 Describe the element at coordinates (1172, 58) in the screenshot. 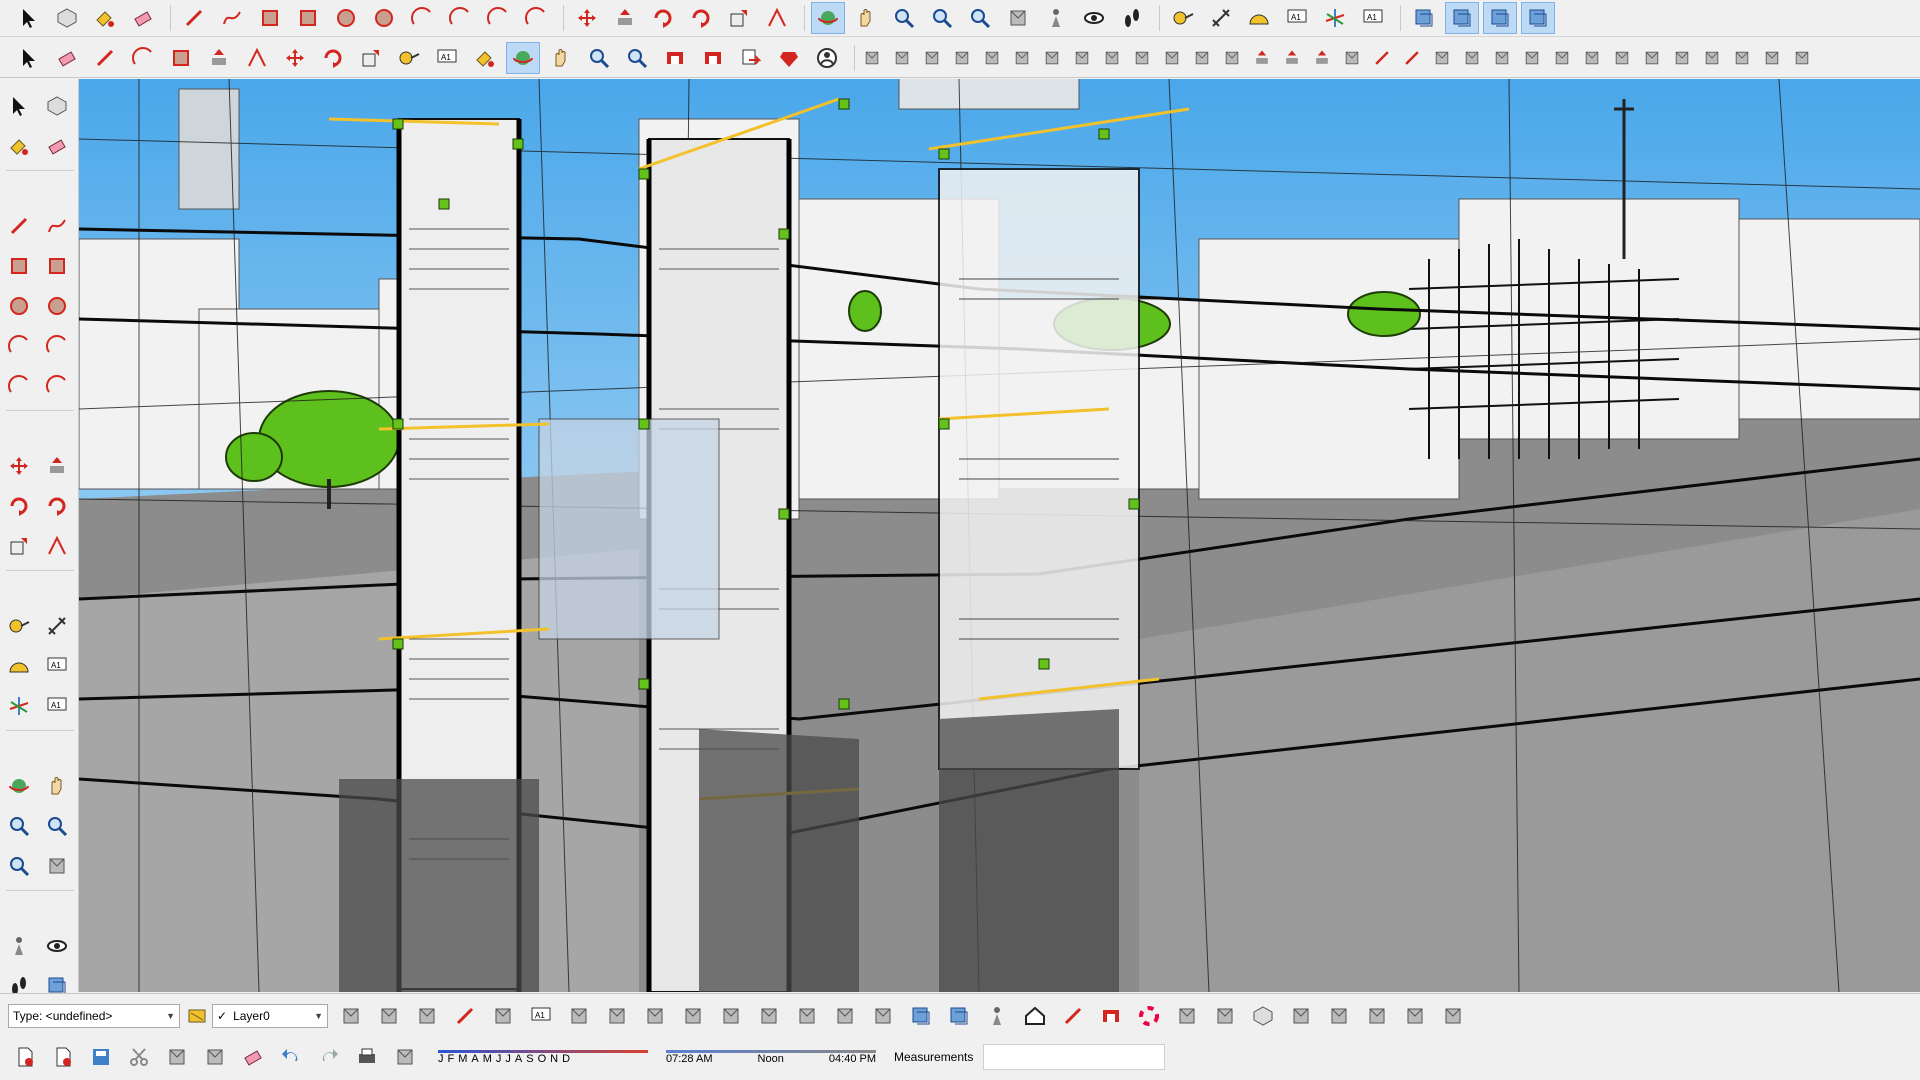

I see `extrude-icon` at that location.